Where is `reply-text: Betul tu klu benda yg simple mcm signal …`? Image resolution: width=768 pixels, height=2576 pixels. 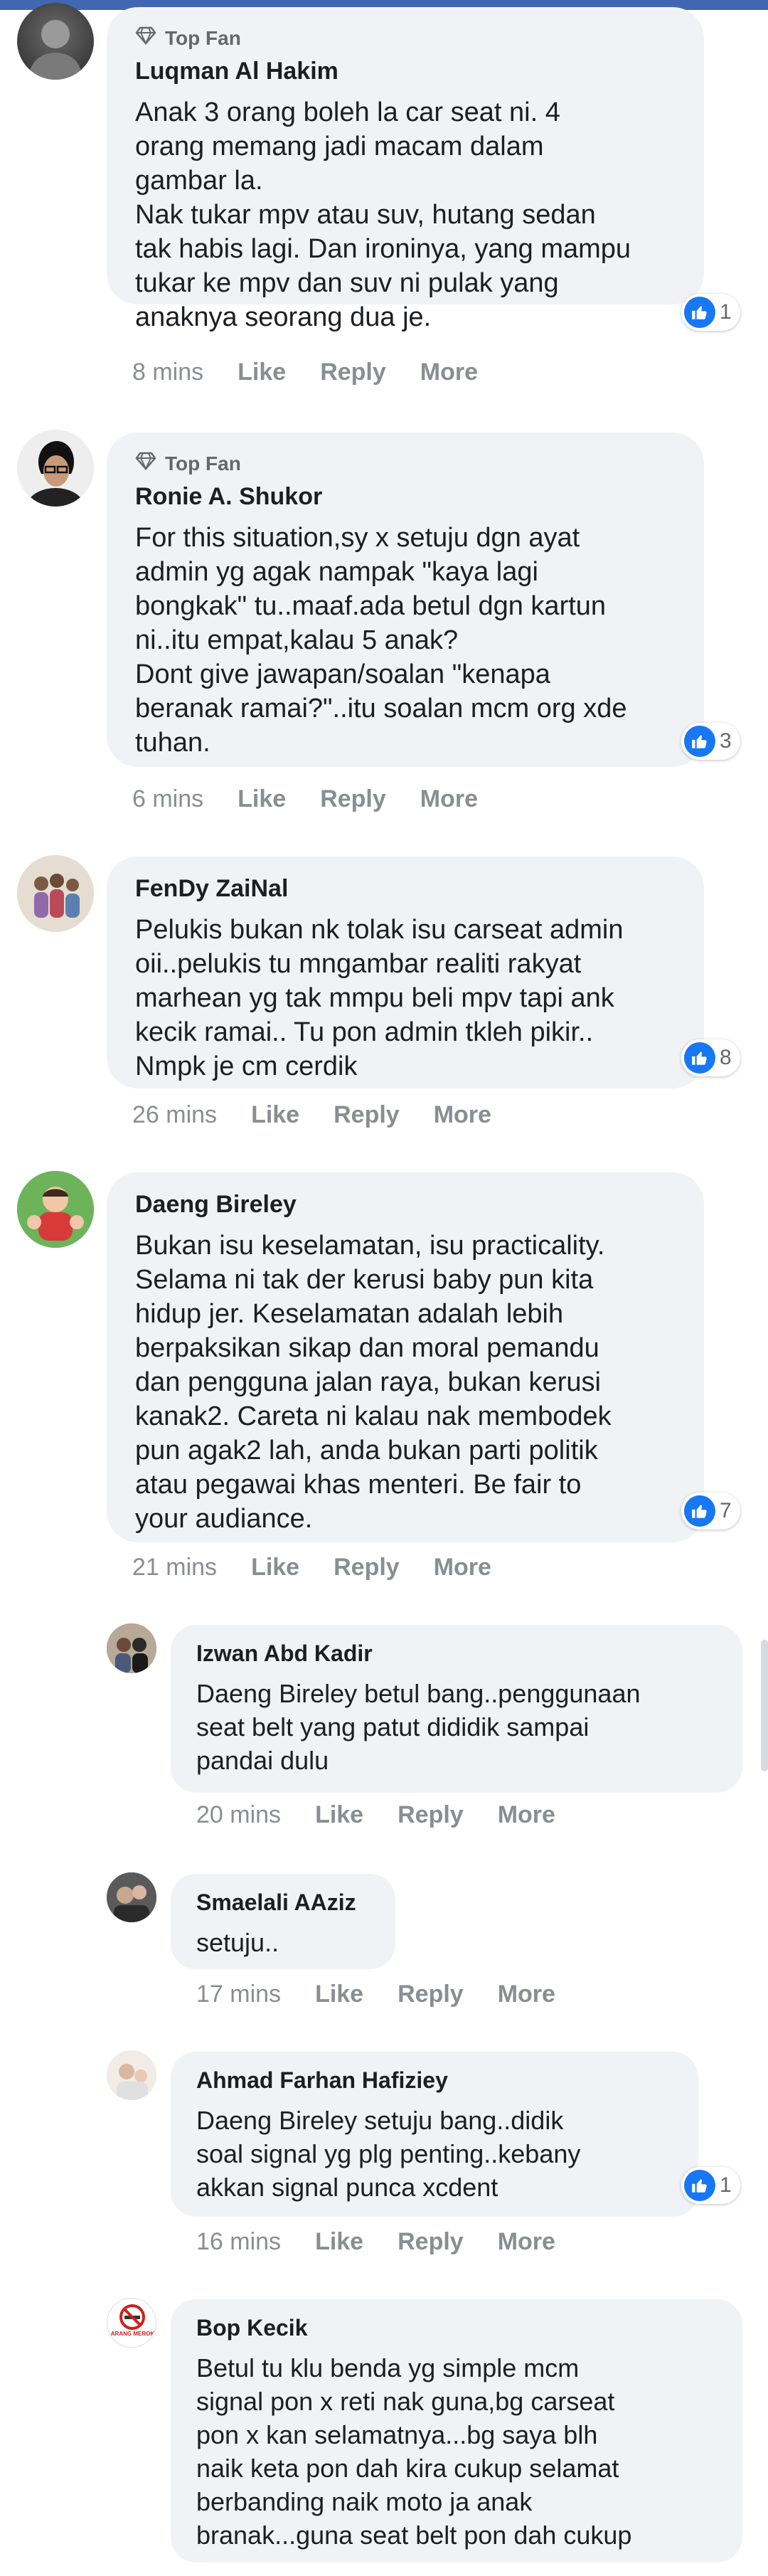 reply-text: Betul tu klu benda yg simple mcm signal … is located at coordinates (414, 2451).